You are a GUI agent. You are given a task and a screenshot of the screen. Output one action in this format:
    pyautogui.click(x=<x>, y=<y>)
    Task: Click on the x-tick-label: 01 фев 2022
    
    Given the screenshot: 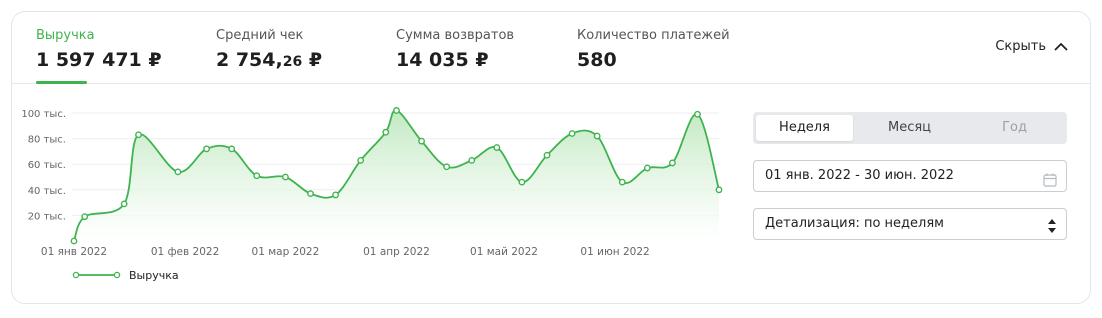 What is the action you would take?
    pyautogui.click(x=185, y=252)
    